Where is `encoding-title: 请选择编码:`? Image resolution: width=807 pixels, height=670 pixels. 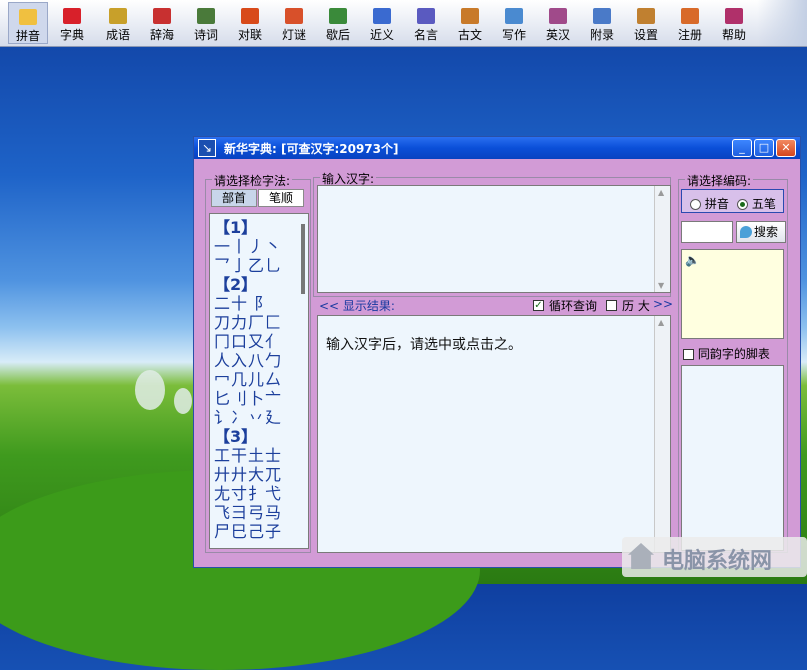
encoding-title: 请选择编码: is located at coordinates (719, 180).